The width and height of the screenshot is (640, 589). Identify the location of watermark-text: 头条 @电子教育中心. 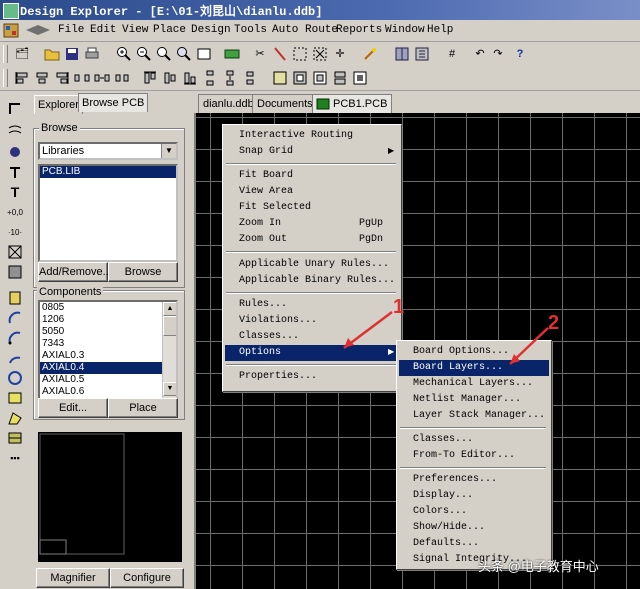
(538, 566).